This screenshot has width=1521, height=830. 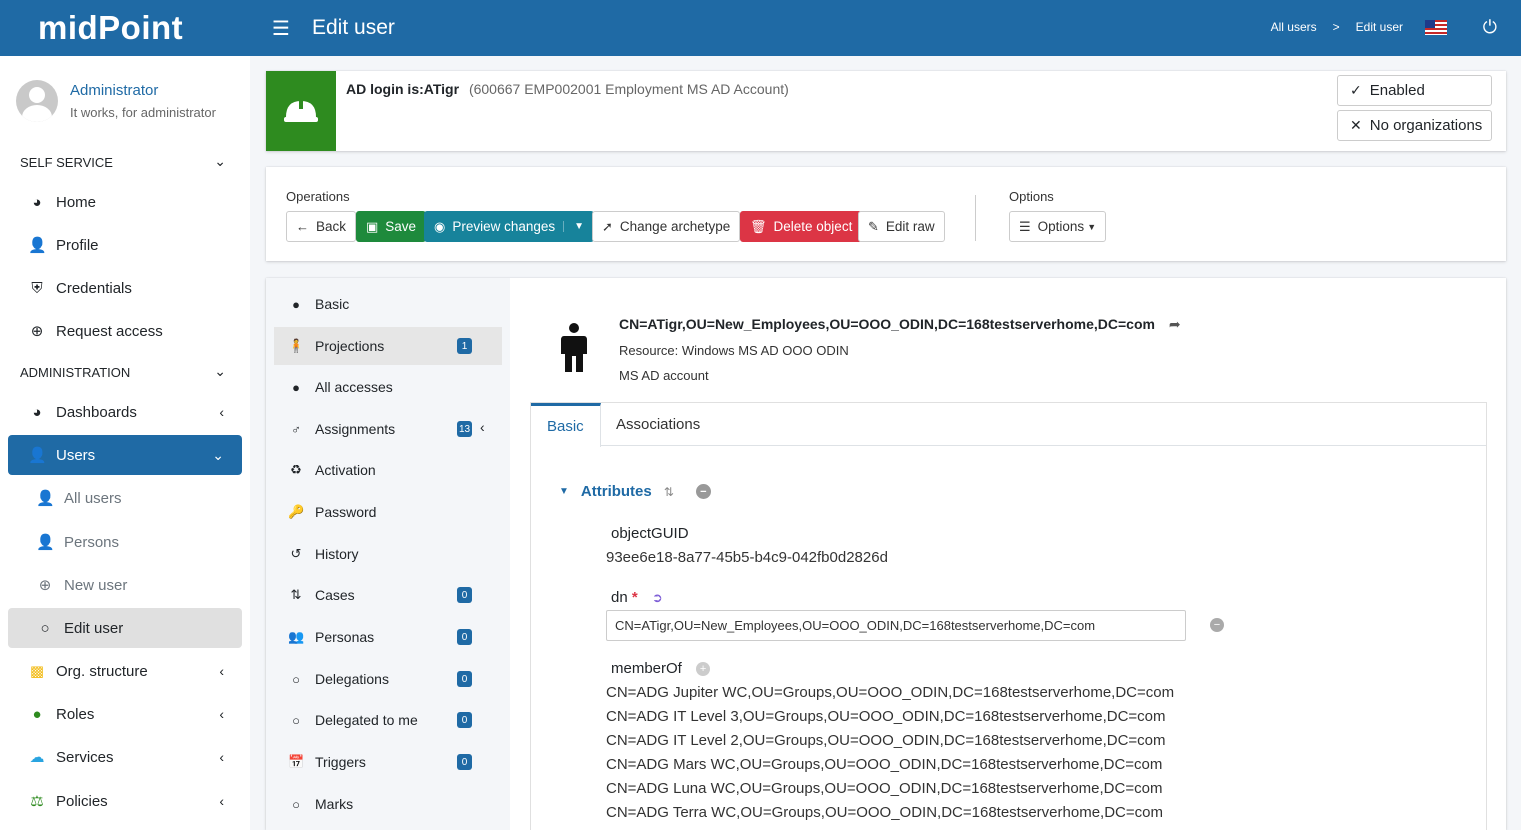 What do you see at coordinates (388, 470) in the screenshot?
I see `menu-item-activation: ♻ Activation` at bounding box center [388, 470].